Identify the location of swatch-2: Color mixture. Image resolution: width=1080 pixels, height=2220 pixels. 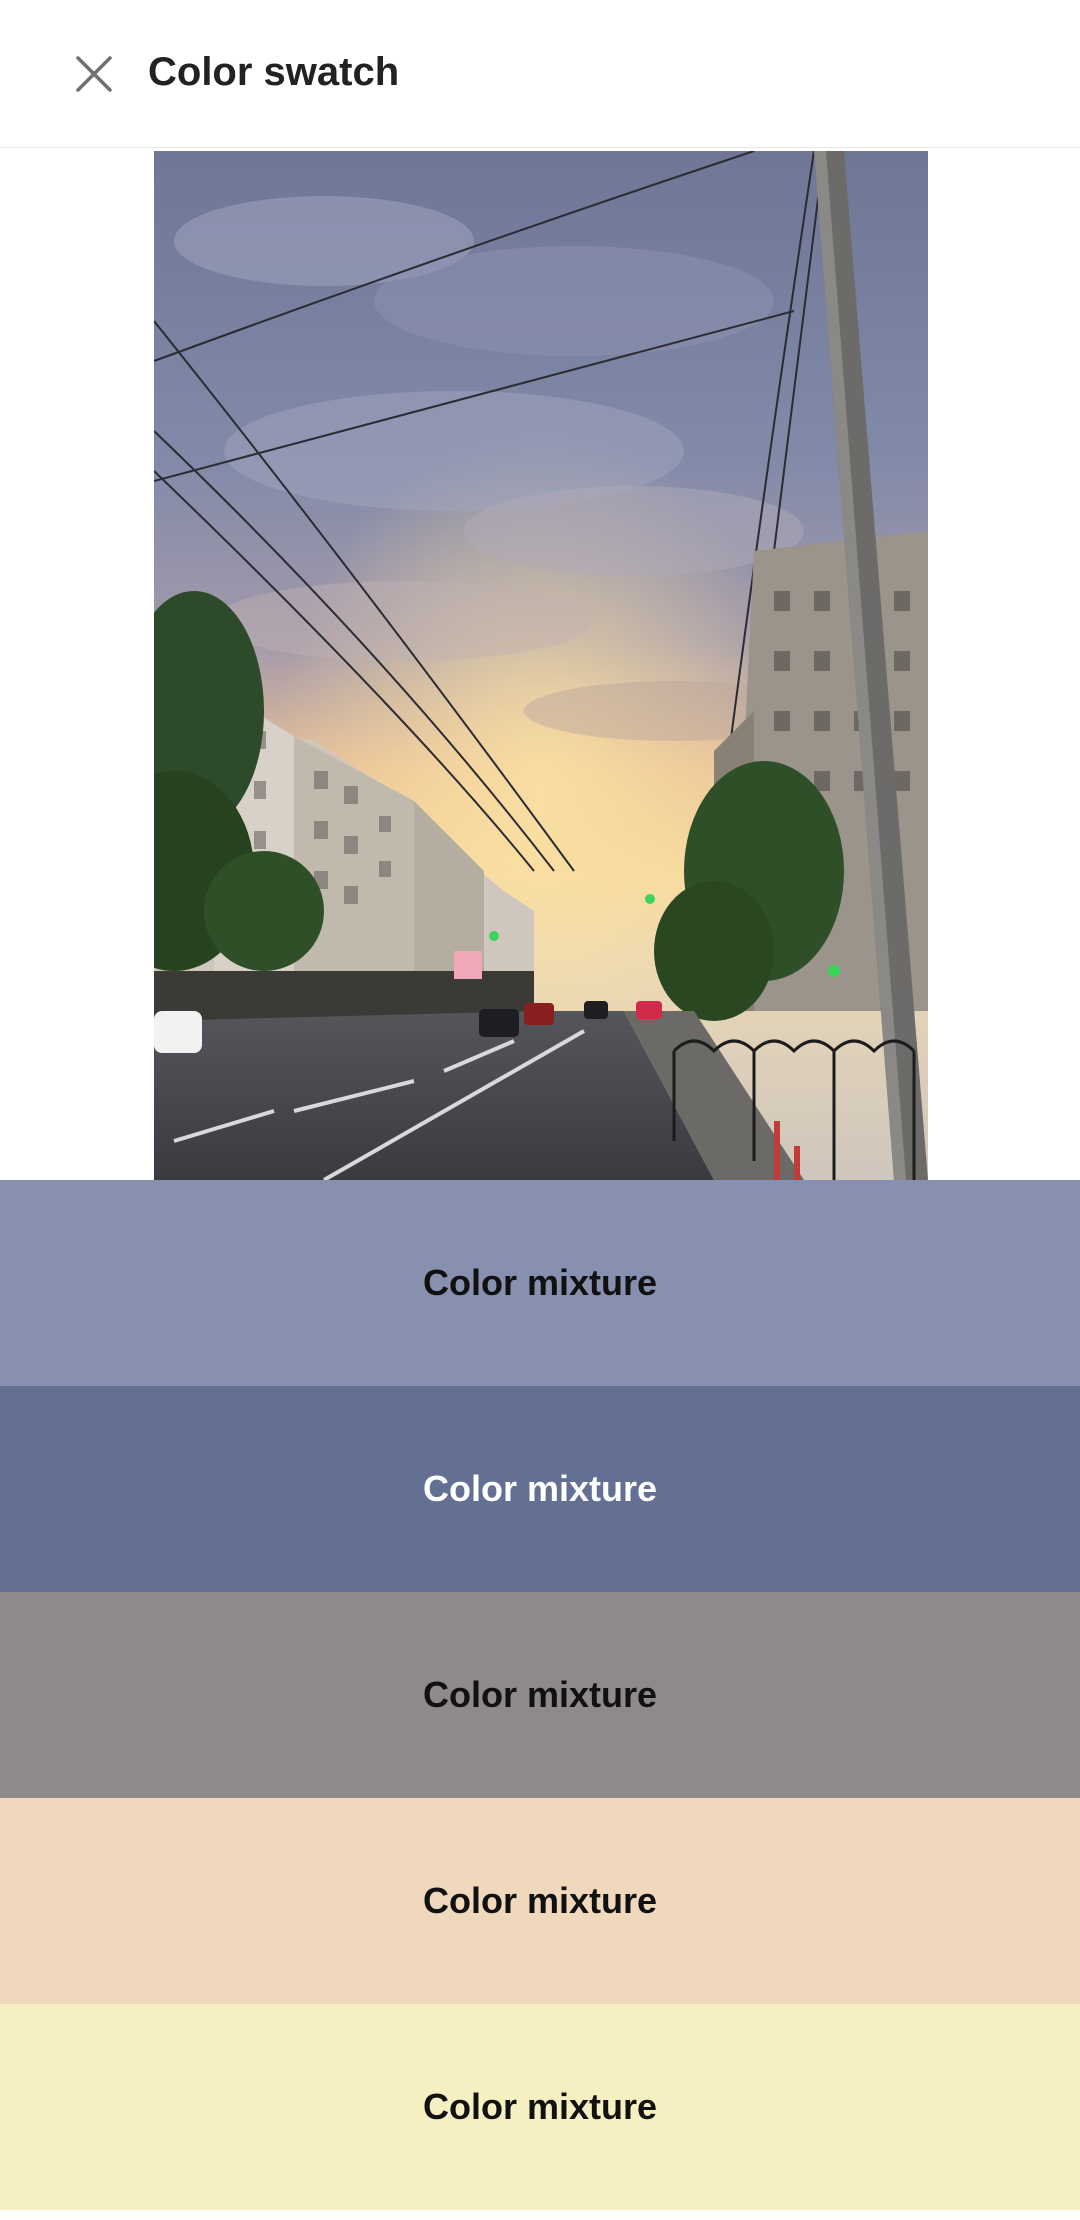
(540, 1489).